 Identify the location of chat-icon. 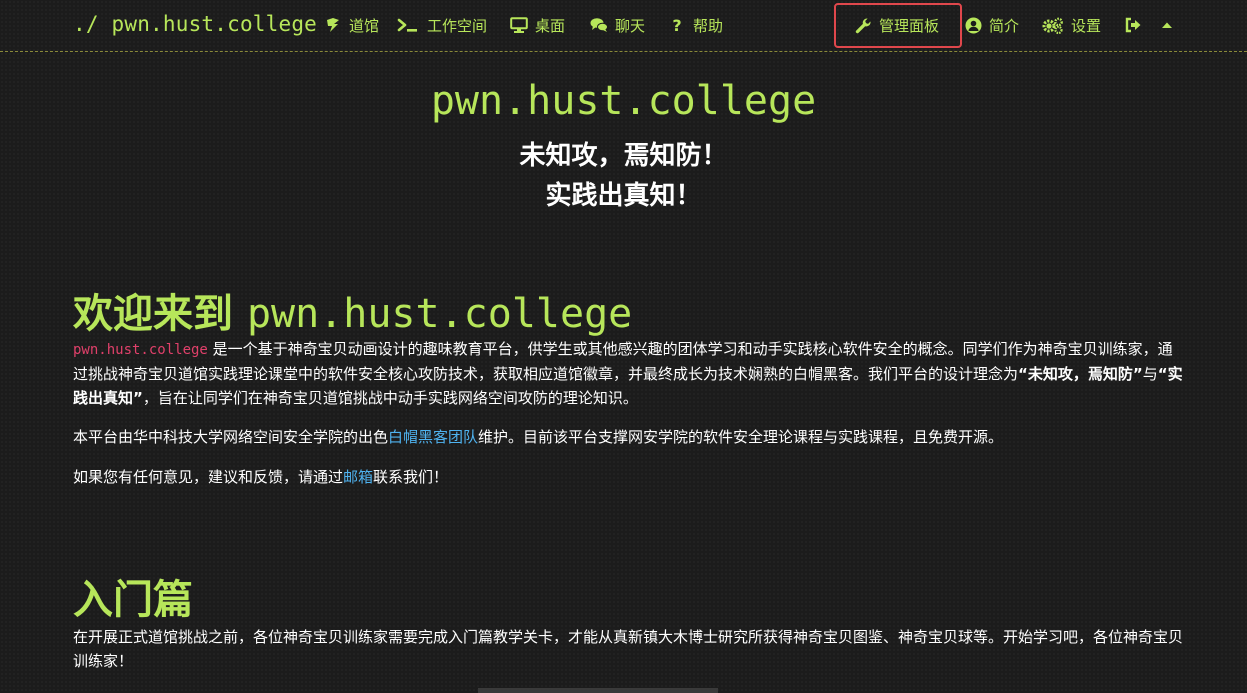
(599, 25).